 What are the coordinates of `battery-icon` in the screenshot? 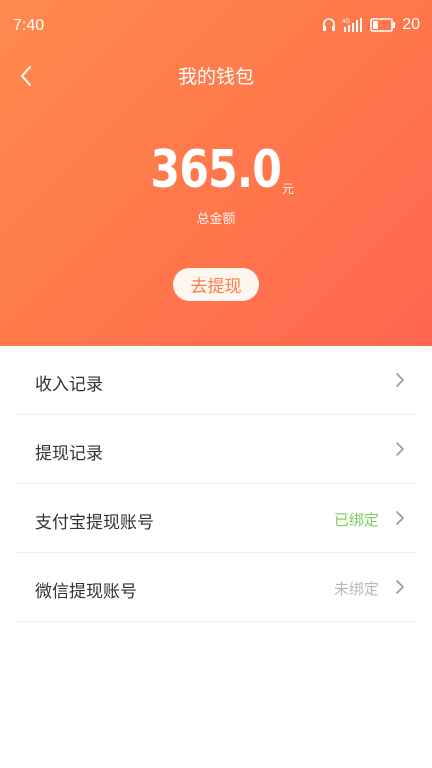 It's located at (383, 25).